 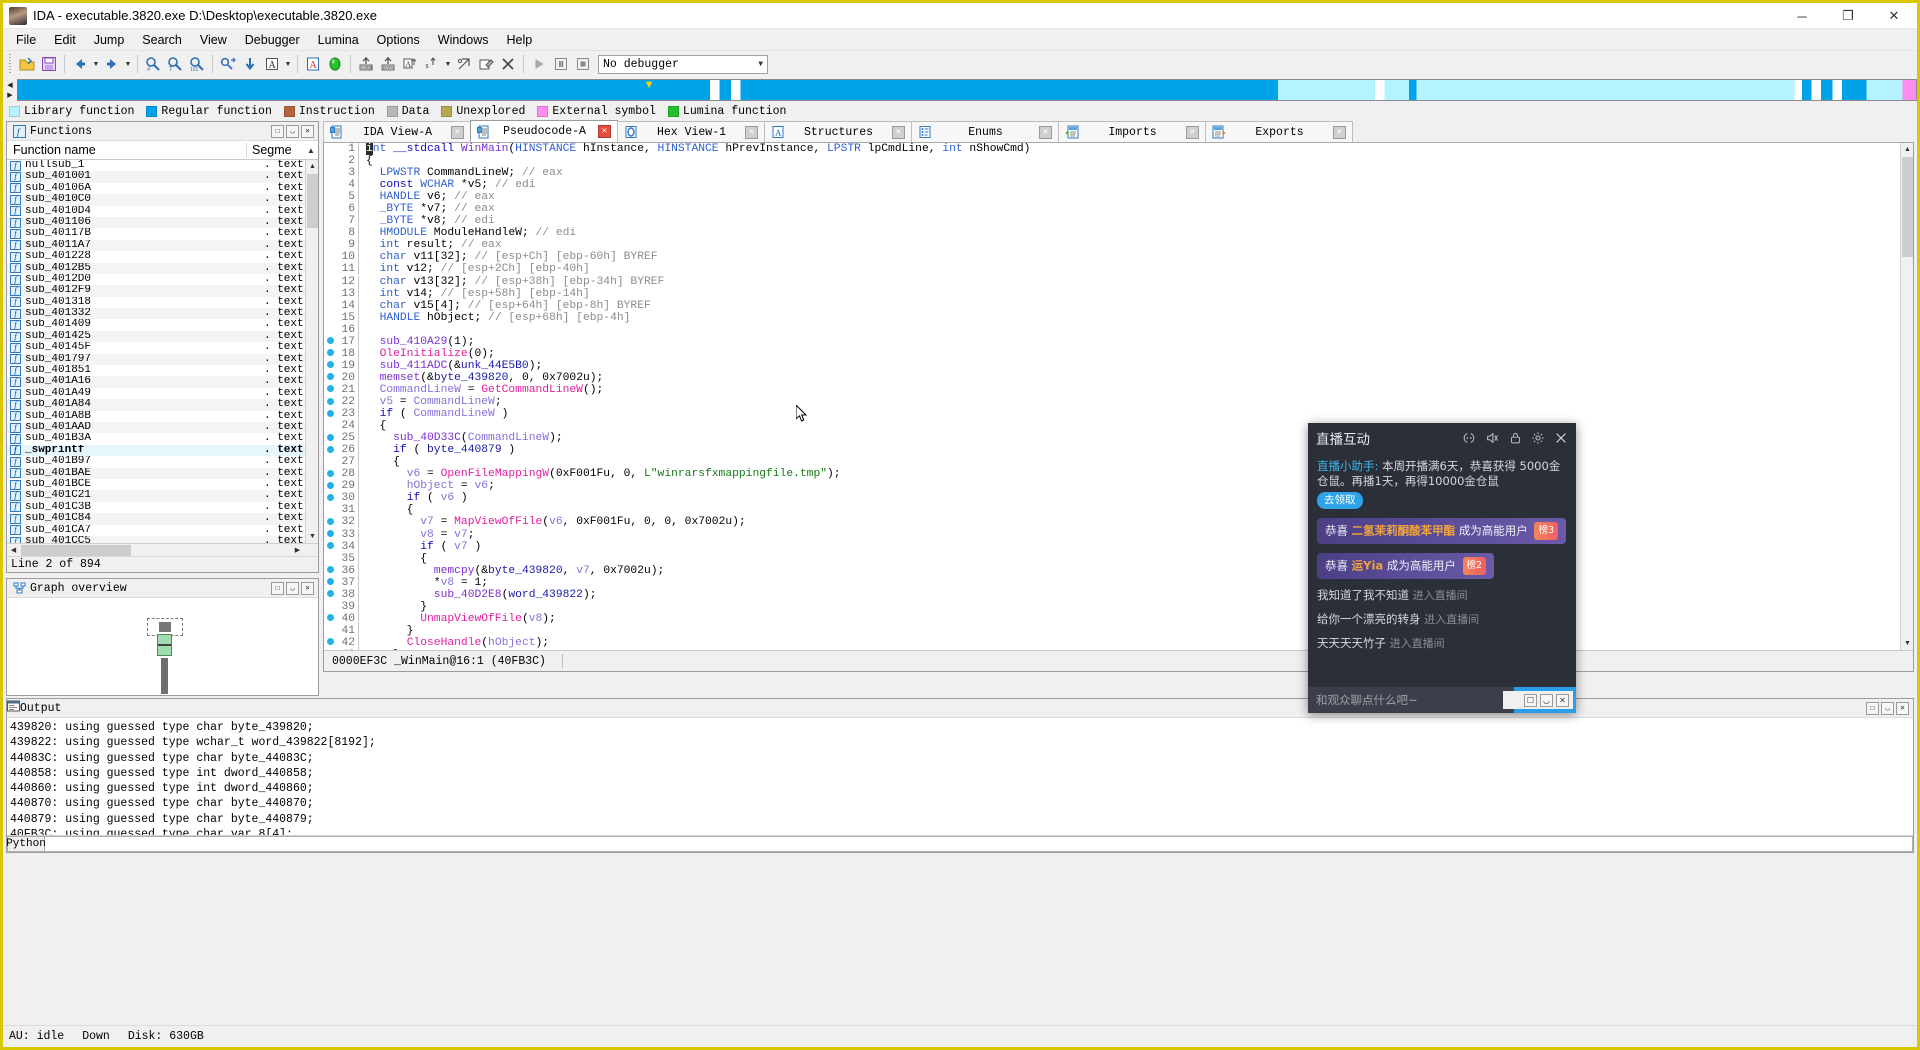 What do you see at coordinates (112, 64) in the screenshot?
I see `navigate-forward-icon` at bounding box center [112, 64].